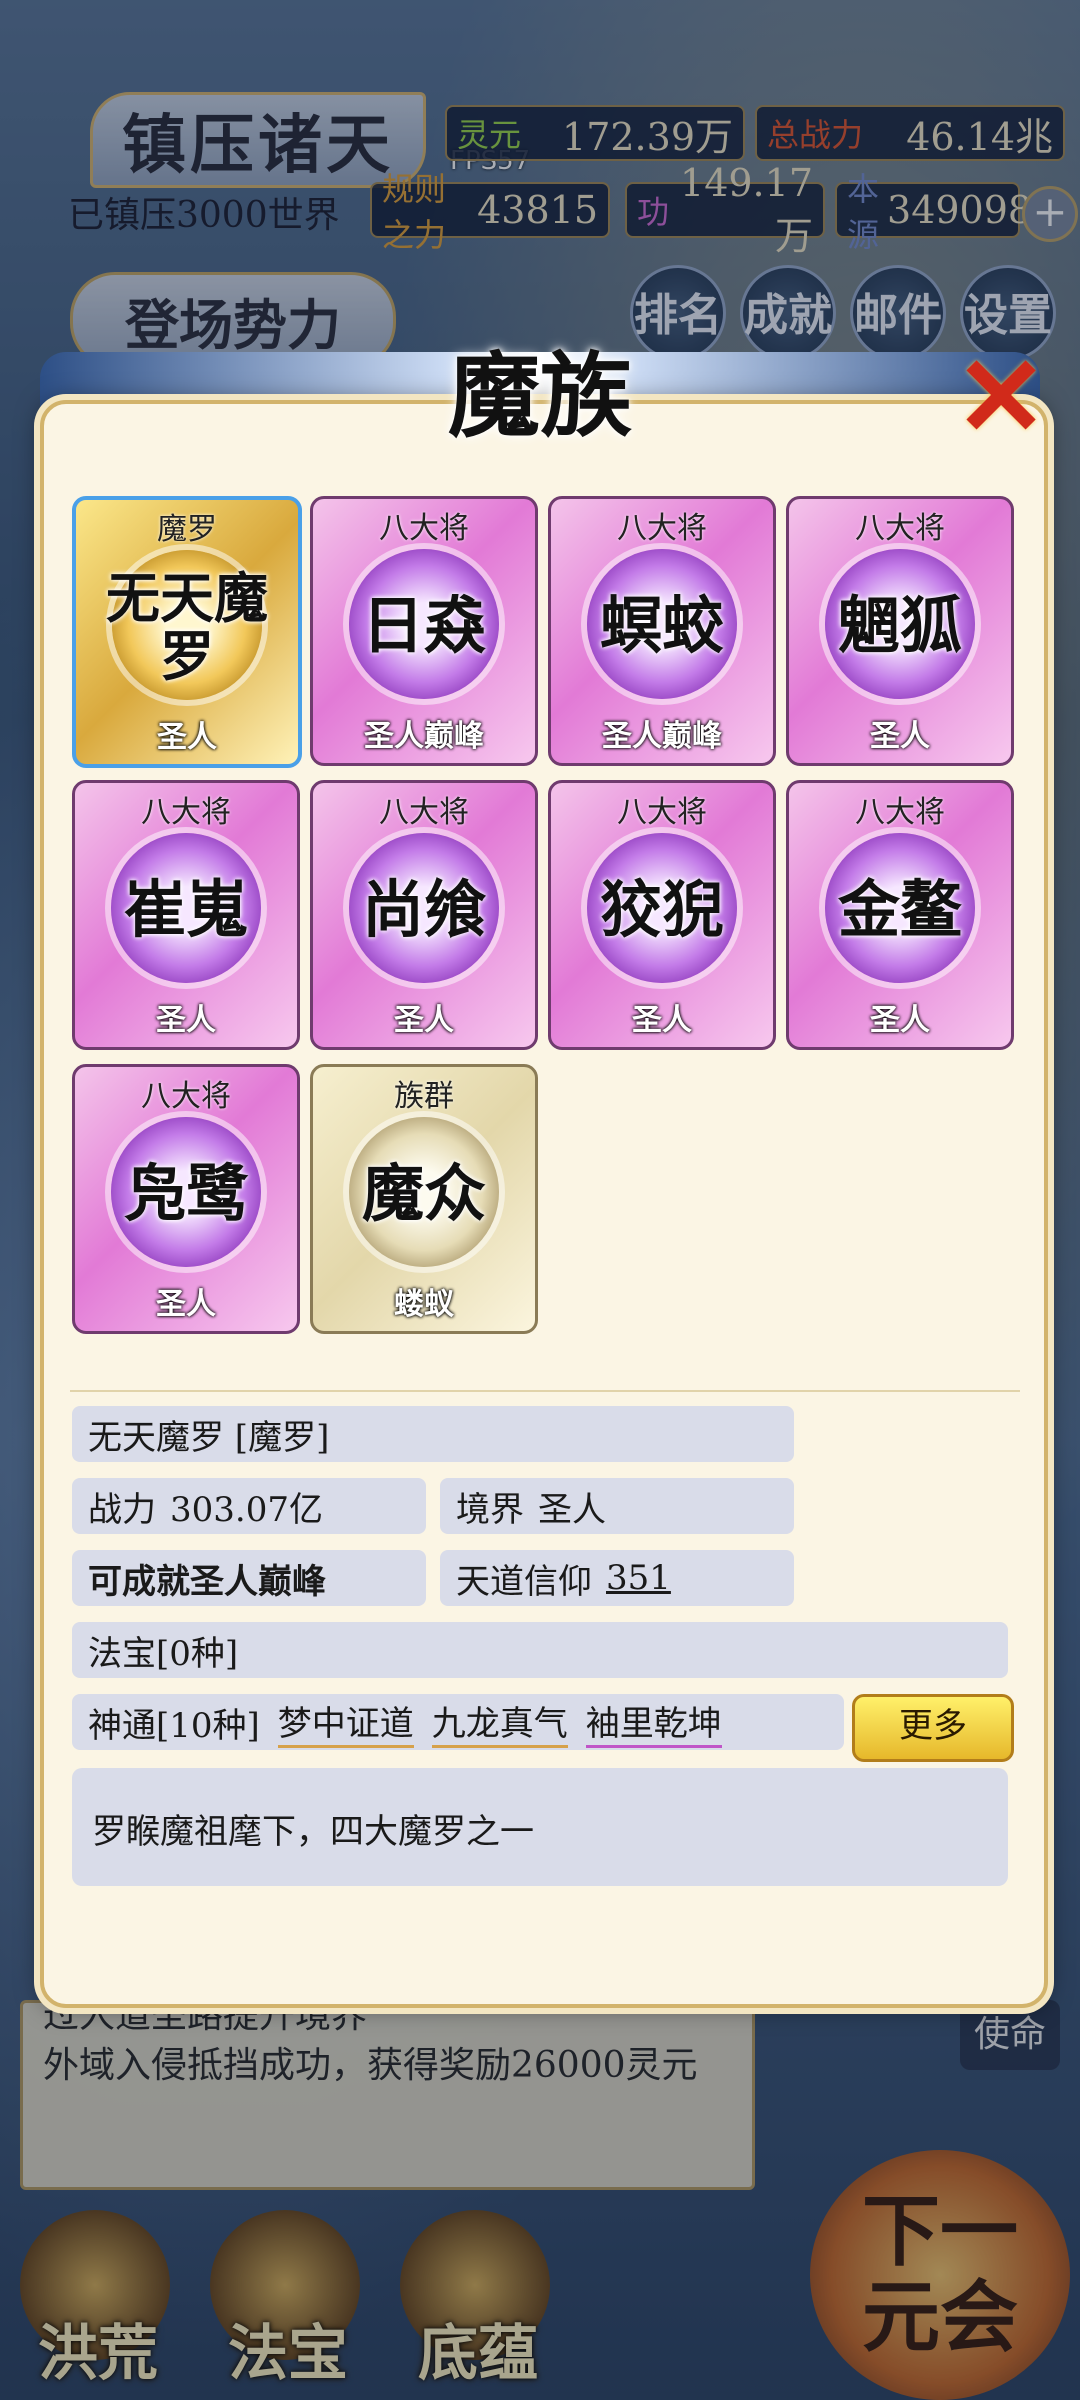  What do you see at coordinates (423, 909) in the screenshot?
I see `card-name: 尚飨` at bounding box center [423, 909].